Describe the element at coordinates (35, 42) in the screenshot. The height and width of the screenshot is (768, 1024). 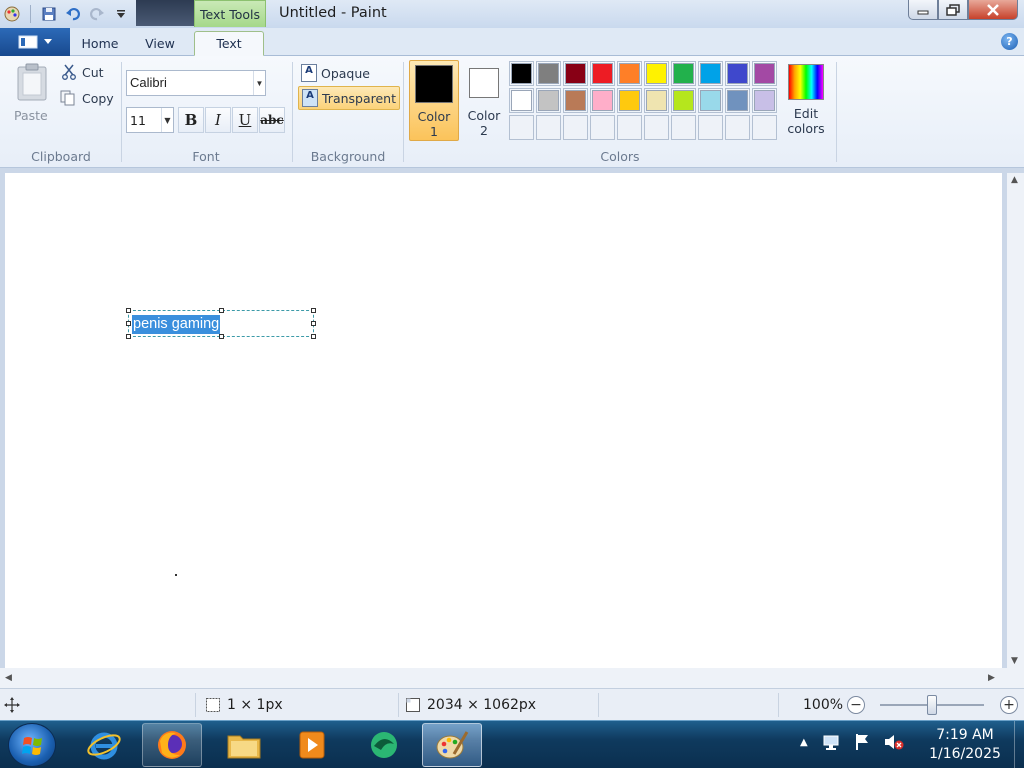
I see `paint-menu-button` at that location.